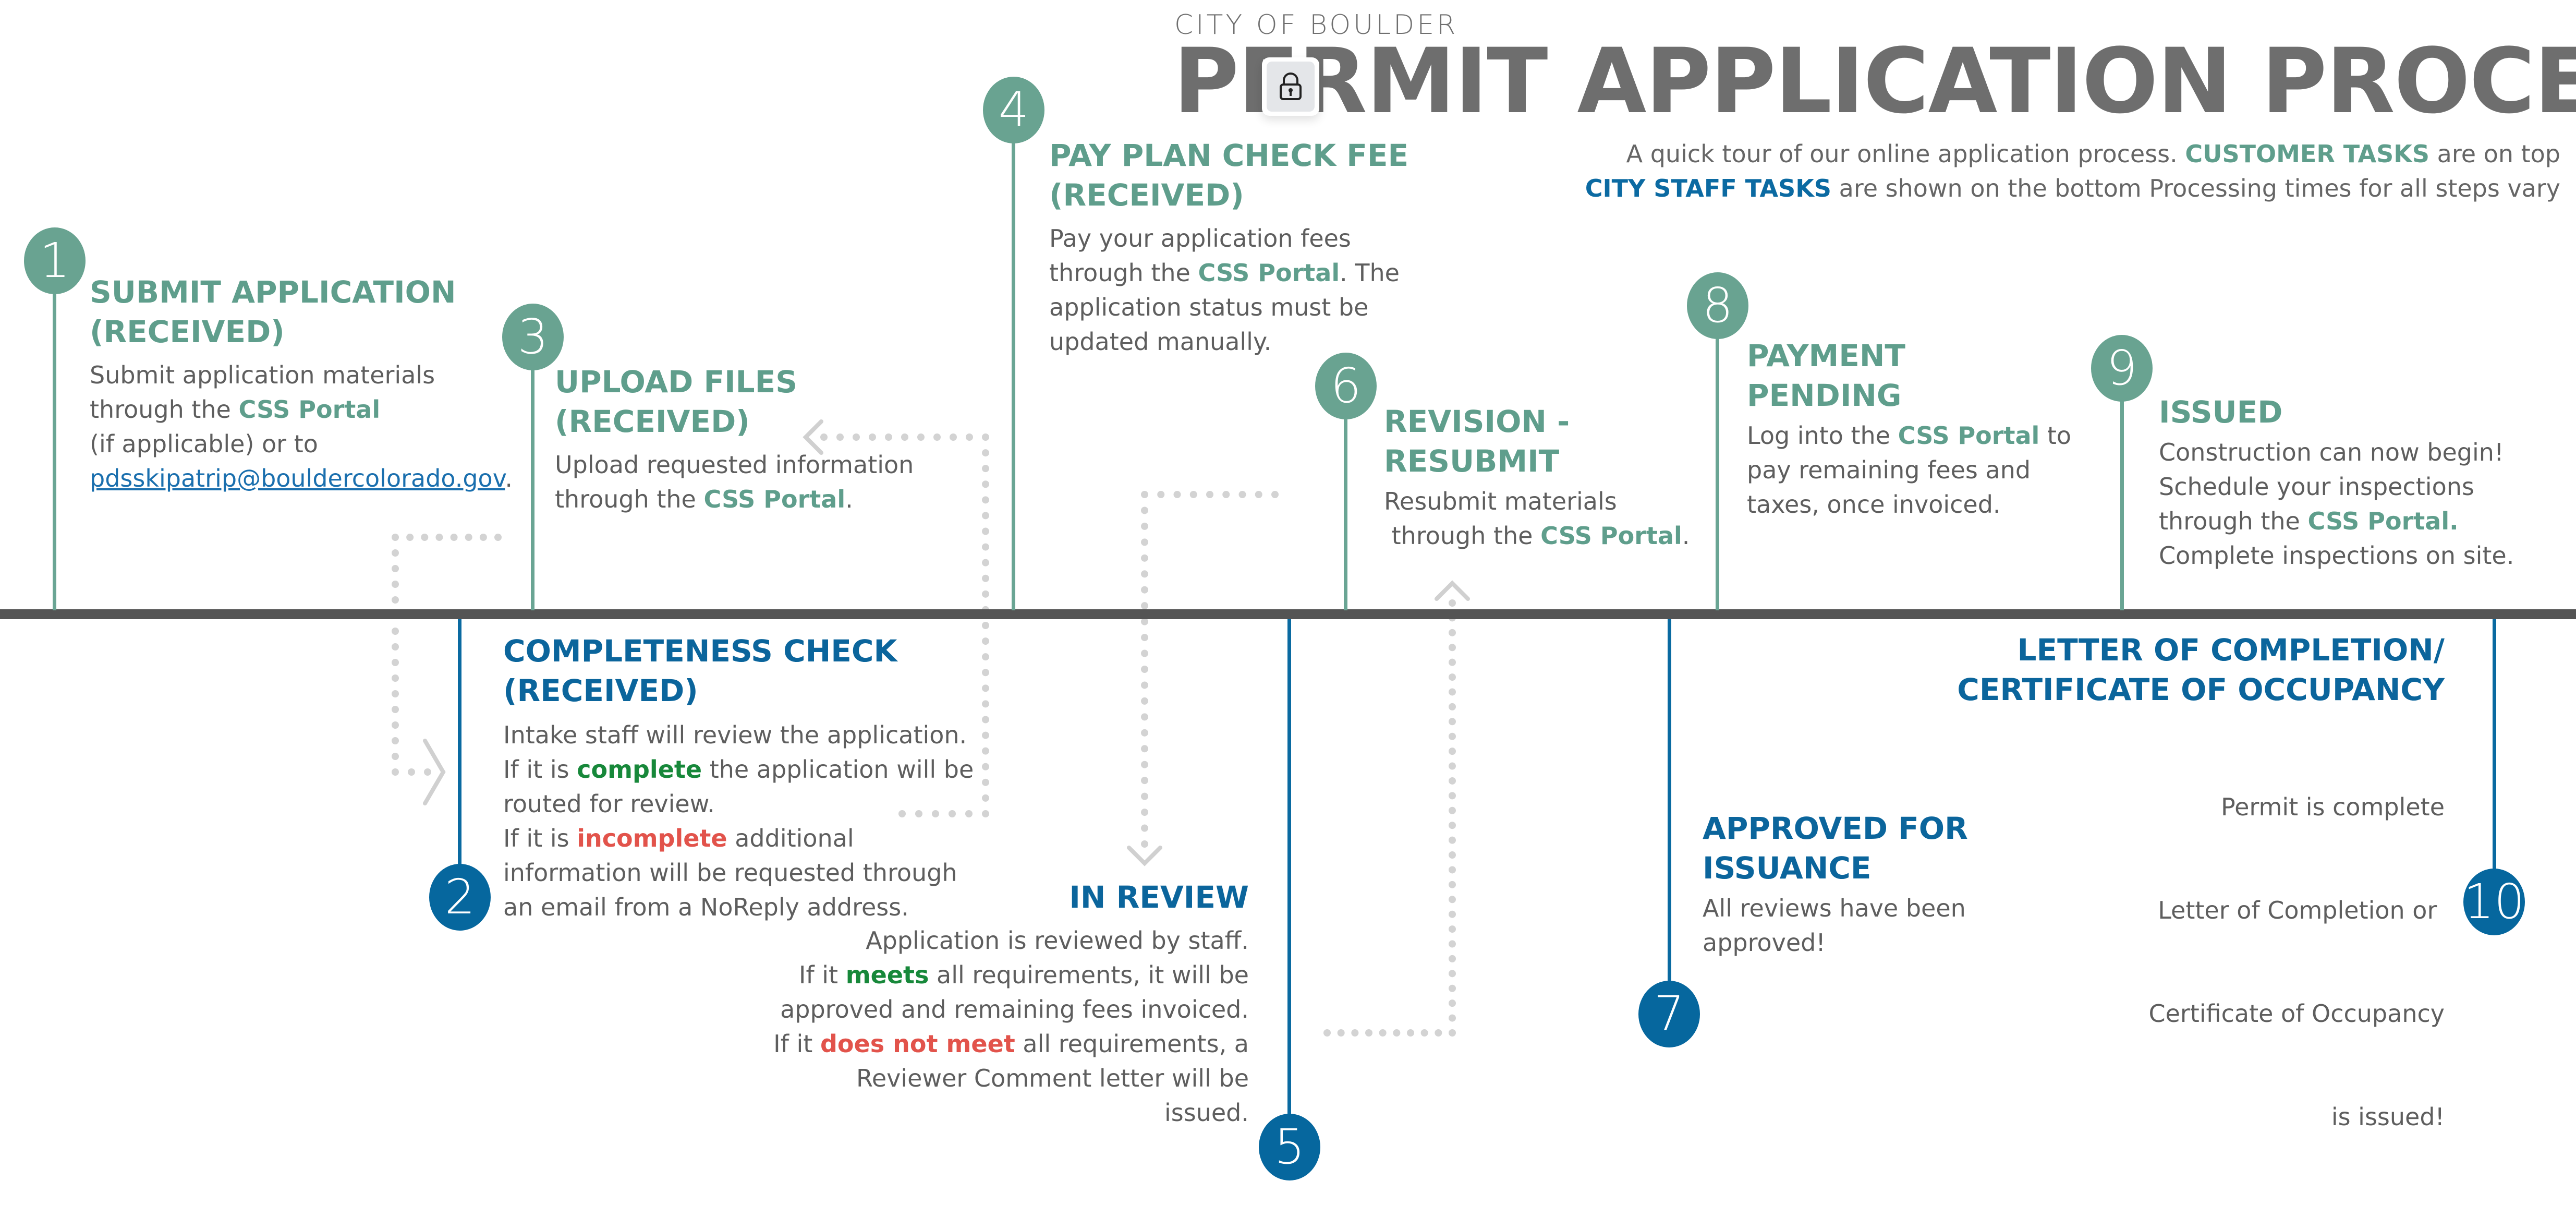 The width and height of the screenshot is (2576, 1229). I want to click on step-1-body-line: Submit application materials, so click(262, 375).